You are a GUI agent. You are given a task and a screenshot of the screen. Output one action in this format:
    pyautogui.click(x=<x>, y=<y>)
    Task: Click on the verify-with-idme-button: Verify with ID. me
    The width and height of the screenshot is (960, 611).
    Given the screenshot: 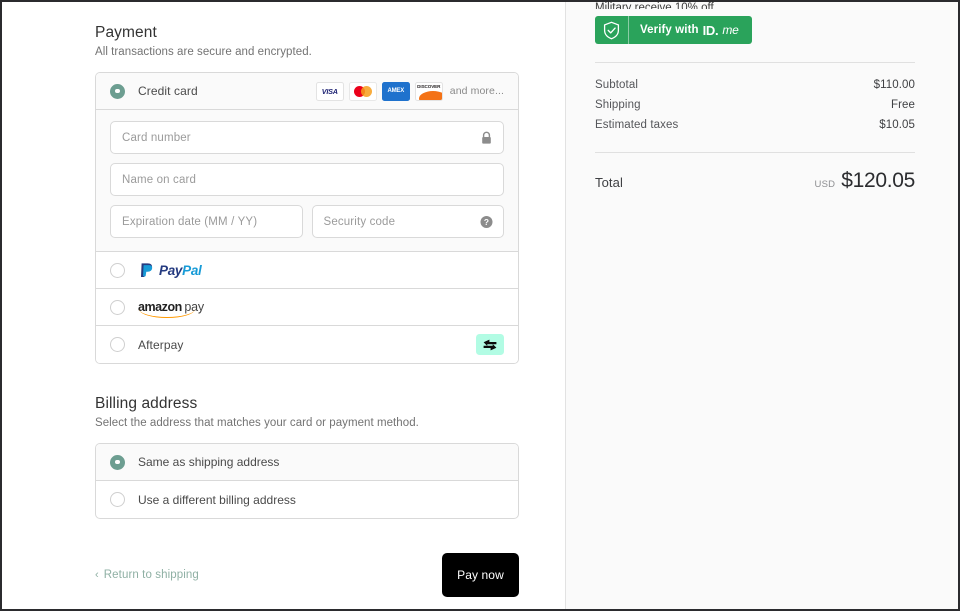 What is the action you would take?
    pyautogui.click(x=673, y=30)
    